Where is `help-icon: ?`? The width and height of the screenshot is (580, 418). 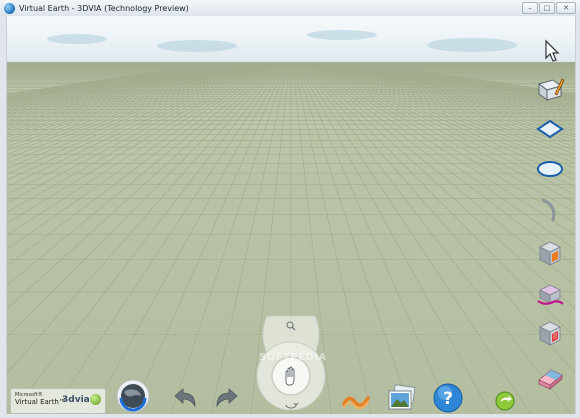
help-icon: ? is located at coordinates (448, 398).